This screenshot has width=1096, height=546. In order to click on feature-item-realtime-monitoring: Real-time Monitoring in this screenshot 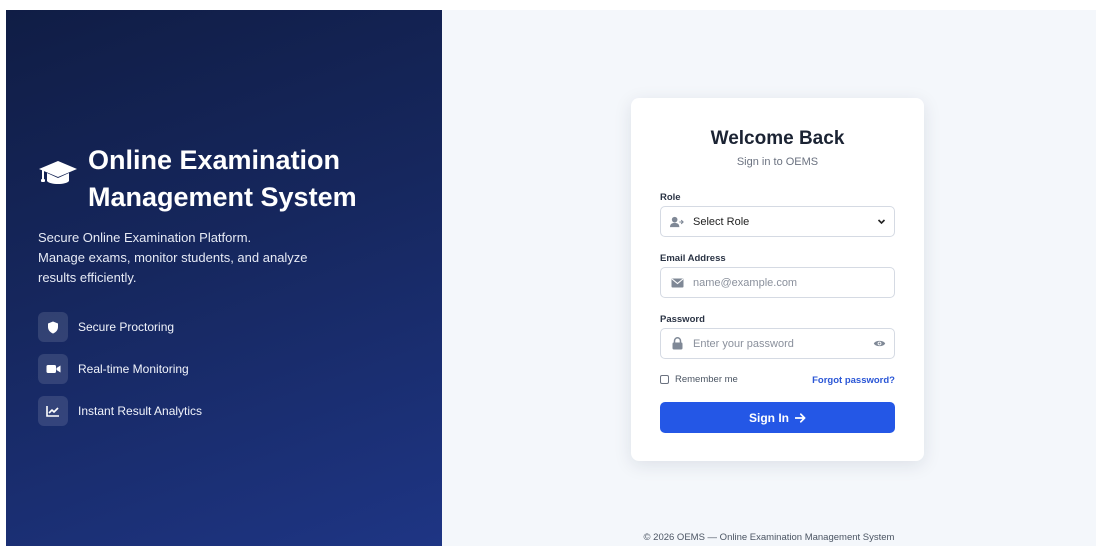, I will do `click(120, 369)`.